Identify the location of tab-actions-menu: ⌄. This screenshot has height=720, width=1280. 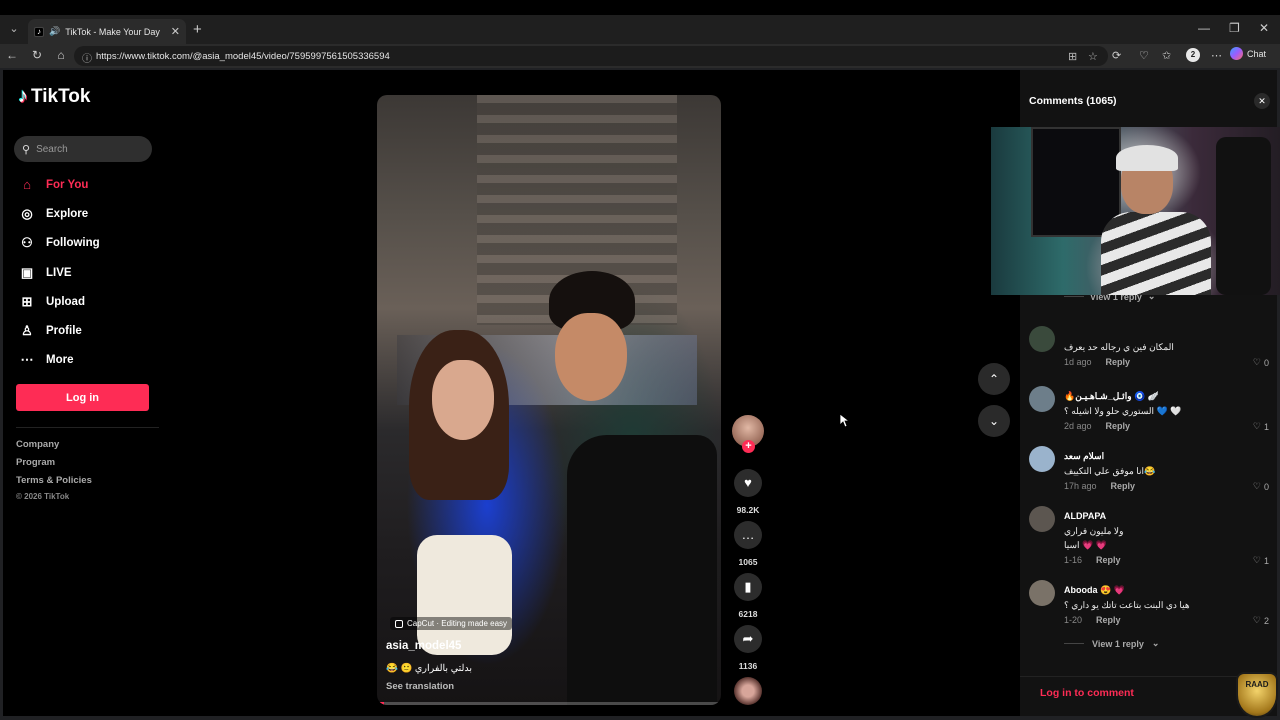
(14, 29).